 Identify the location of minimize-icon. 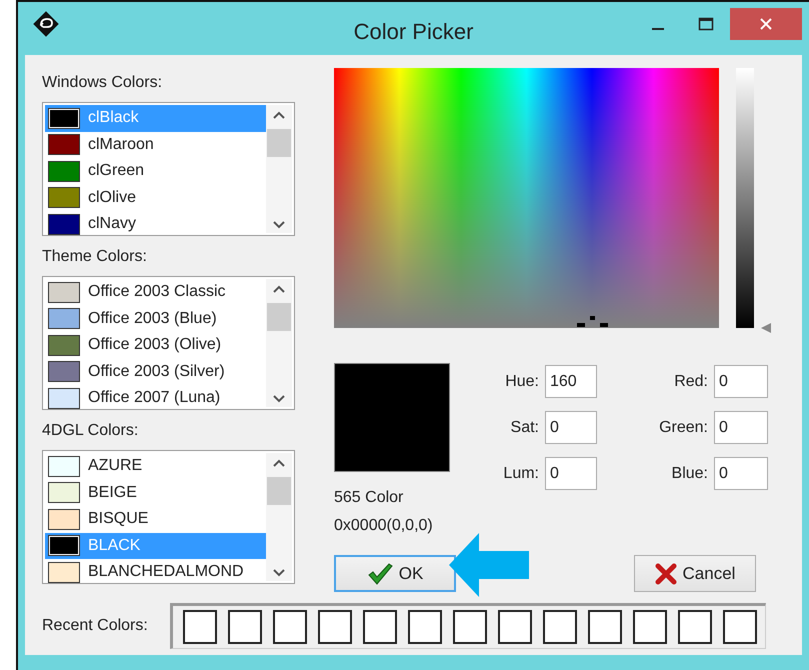
(658, 29).